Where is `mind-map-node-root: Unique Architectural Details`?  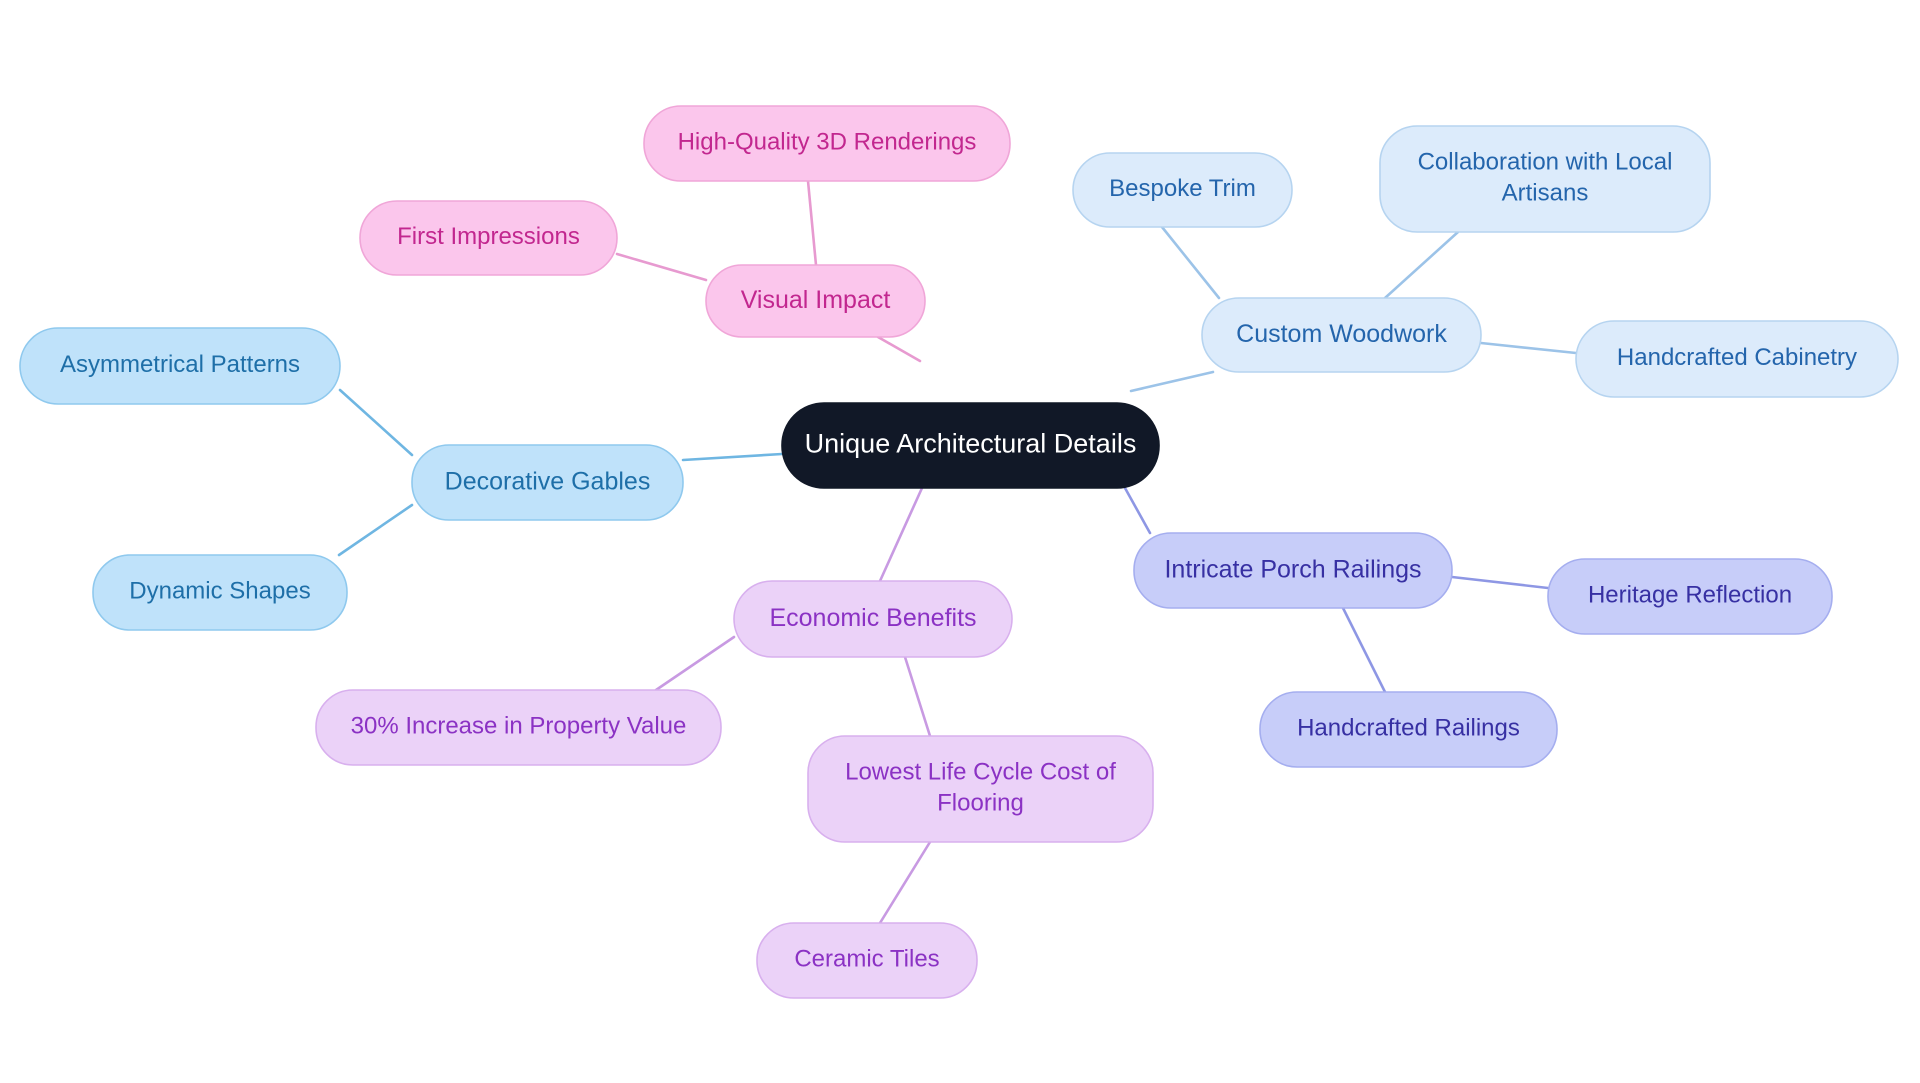
mind-map-node-root: Unique Architectural Details is located at coordinates (970, 445).